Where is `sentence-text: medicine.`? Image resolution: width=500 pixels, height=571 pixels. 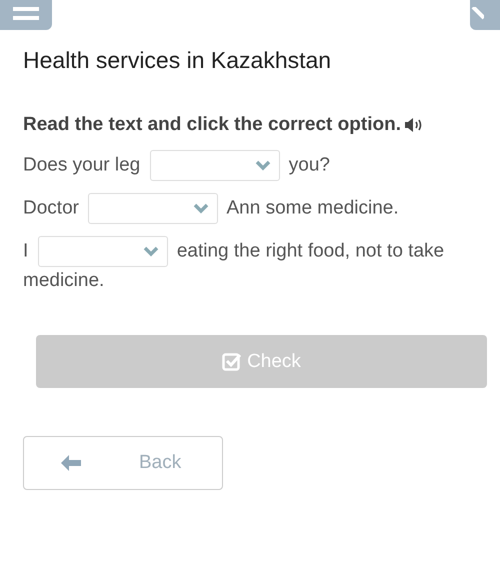
sentence-text: medicine. is located at coordinates (63, 280).